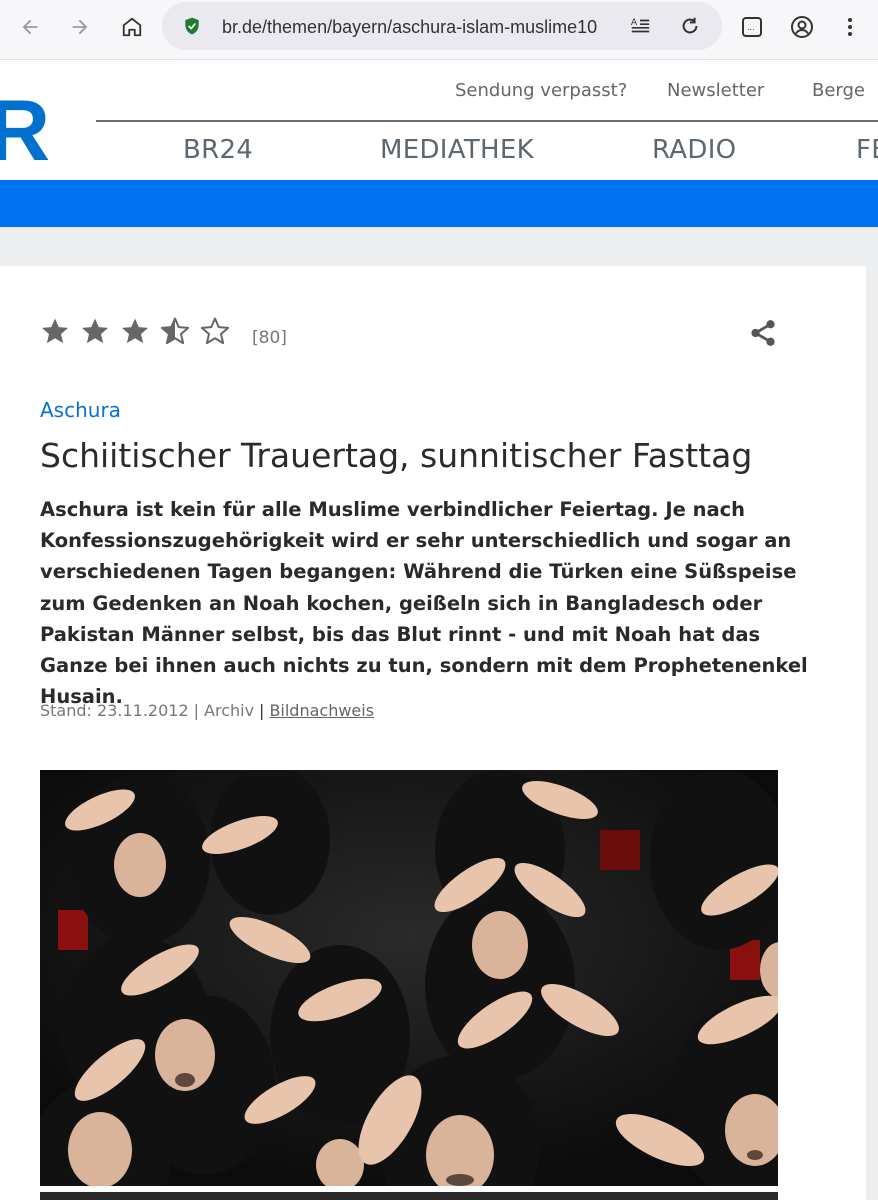  What do you see at coordinates (802, 27) in the screenshot?
I see `account-icon` at bounding box center [802, 27].